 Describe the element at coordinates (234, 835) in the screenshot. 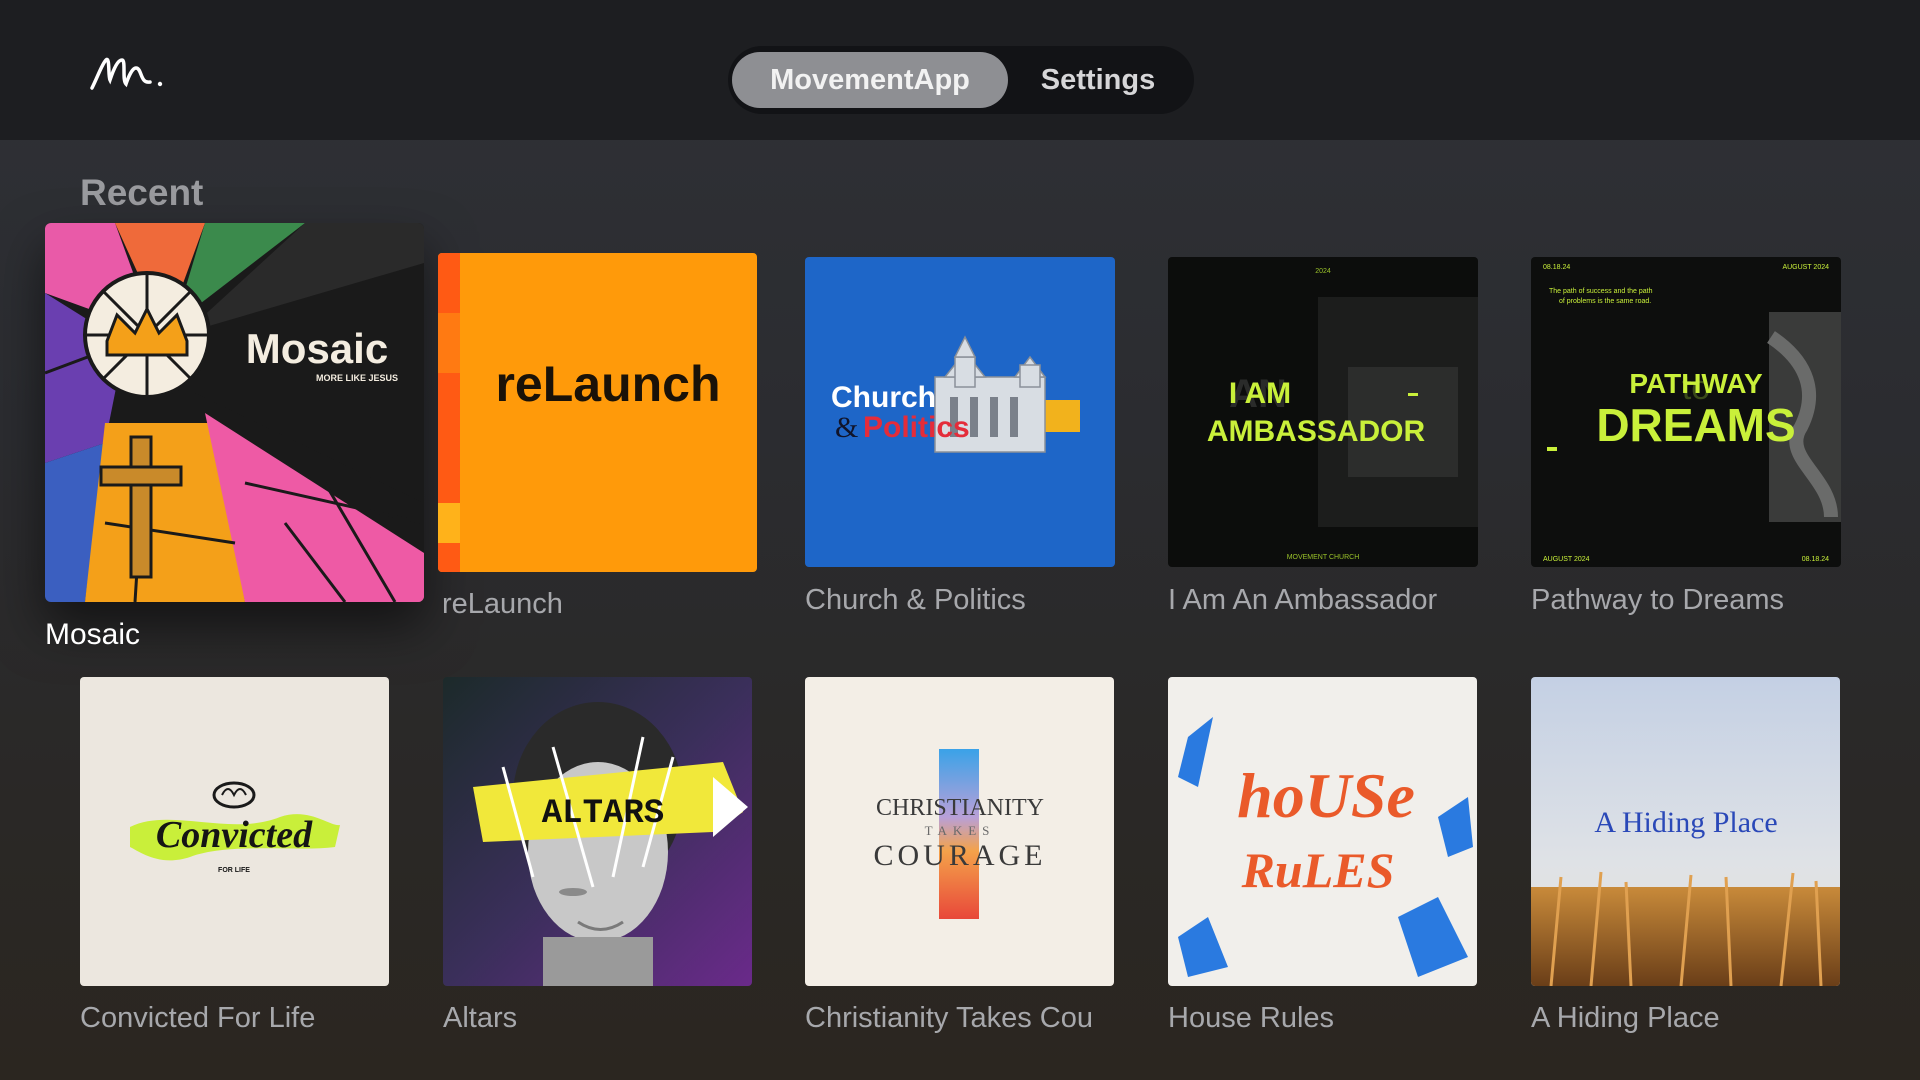

I see `svg-text: Convicted` at that location.